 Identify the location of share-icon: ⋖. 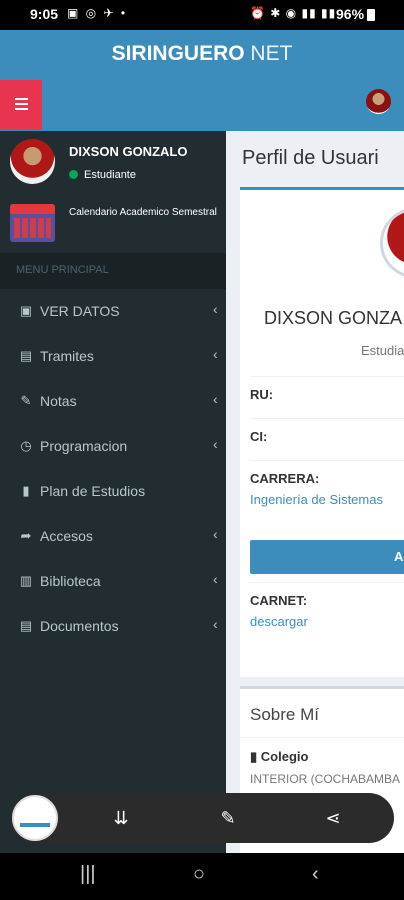
(333, 818).